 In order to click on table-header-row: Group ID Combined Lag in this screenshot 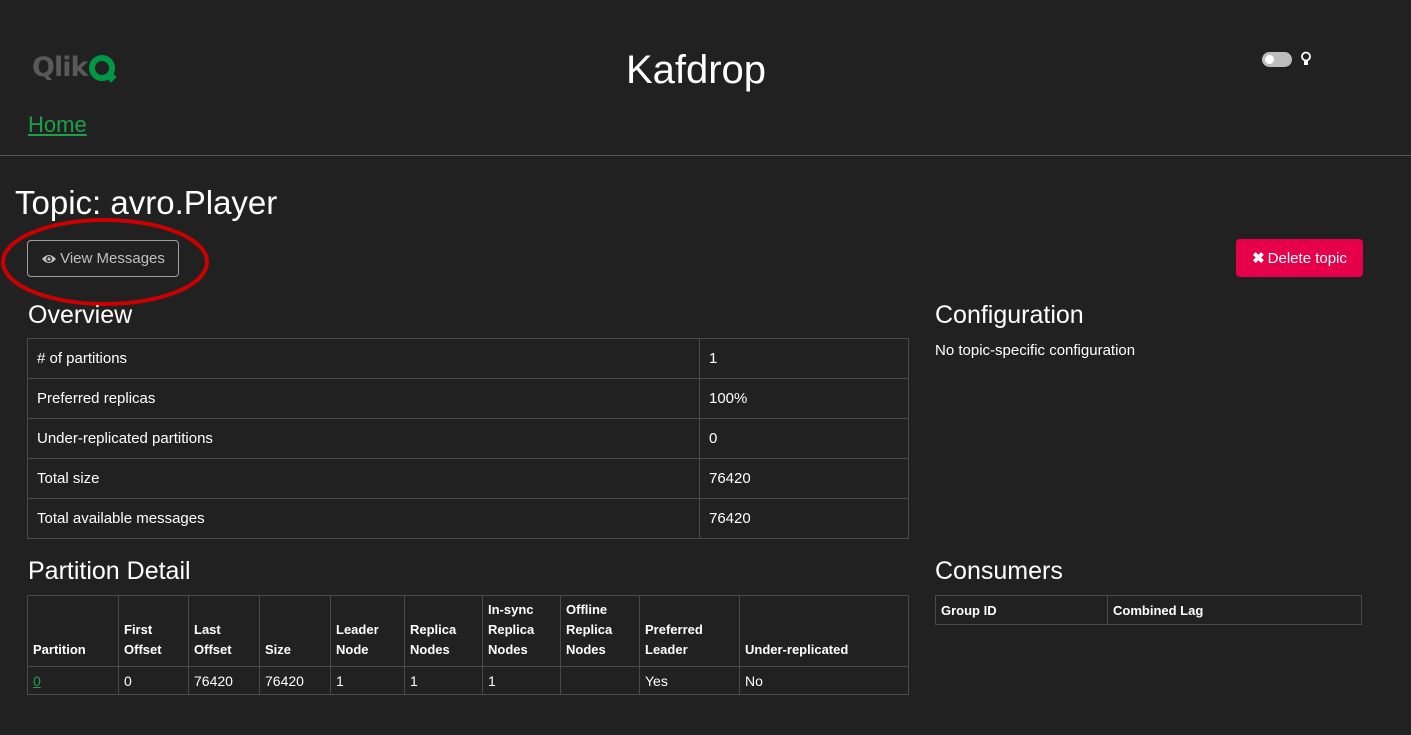, I will do `click(1148, 610)`.